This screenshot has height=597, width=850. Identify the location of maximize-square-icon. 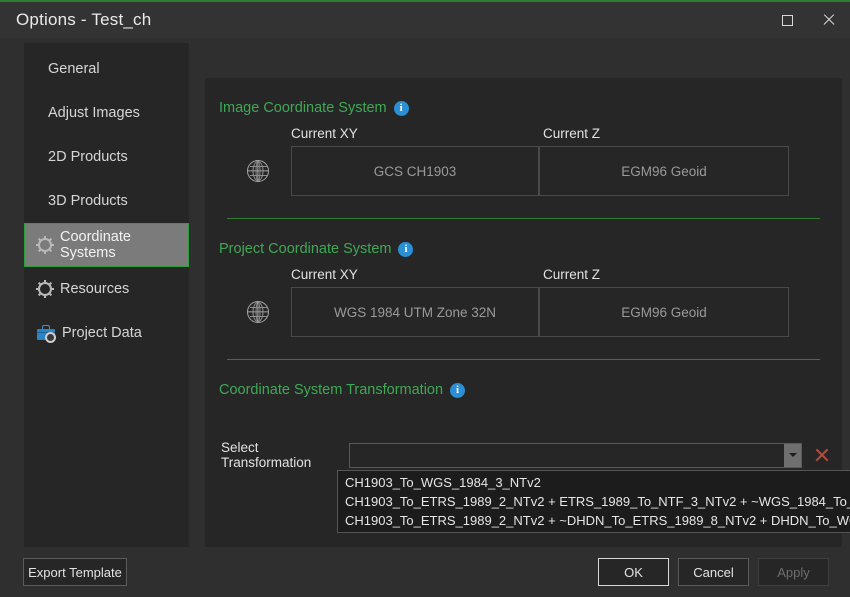
(787, 20).